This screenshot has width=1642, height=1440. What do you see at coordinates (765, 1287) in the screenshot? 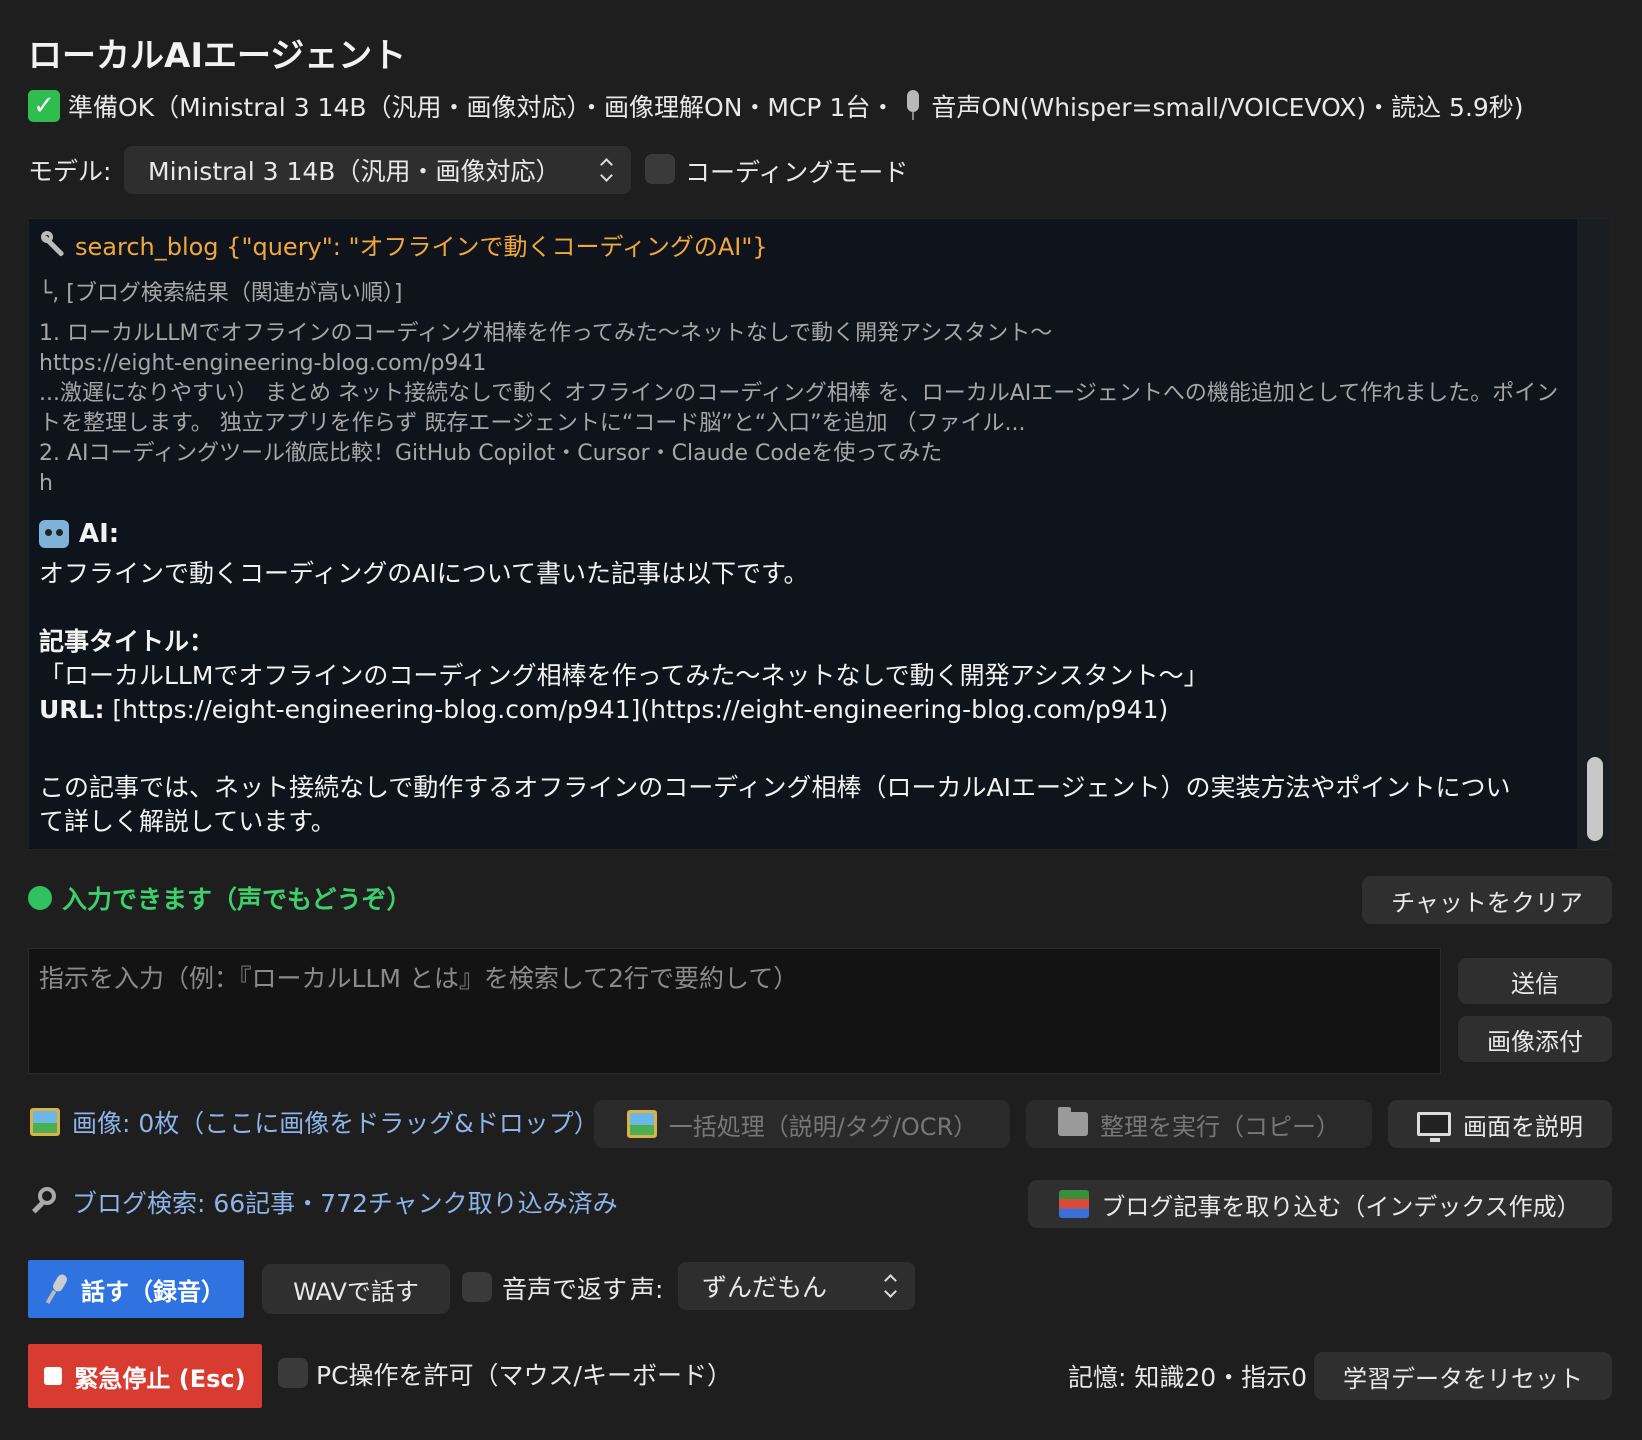
I see `voice-selected-value: ずんだもん` at bounding box center [765, 1287].